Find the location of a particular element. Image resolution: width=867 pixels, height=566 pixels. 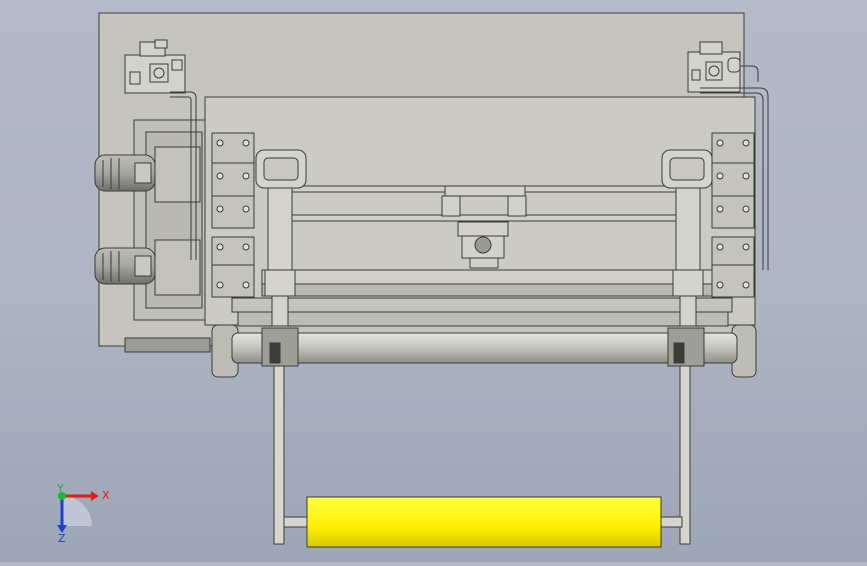

z-axis-label: Z is located at coordinates (62, 538).